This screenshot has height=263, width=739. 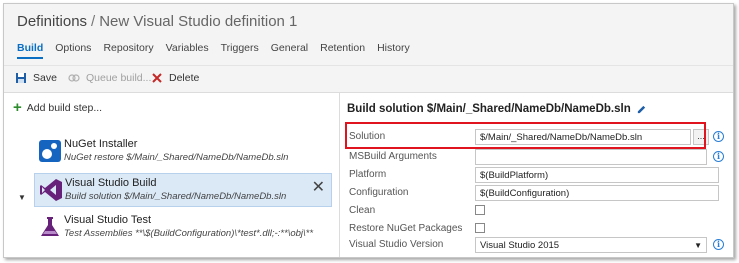 What do you see at coordinates (111, 183) in the screenshot?
I see `step-title: Visual Studio Build` at bounding box center [111, 183].